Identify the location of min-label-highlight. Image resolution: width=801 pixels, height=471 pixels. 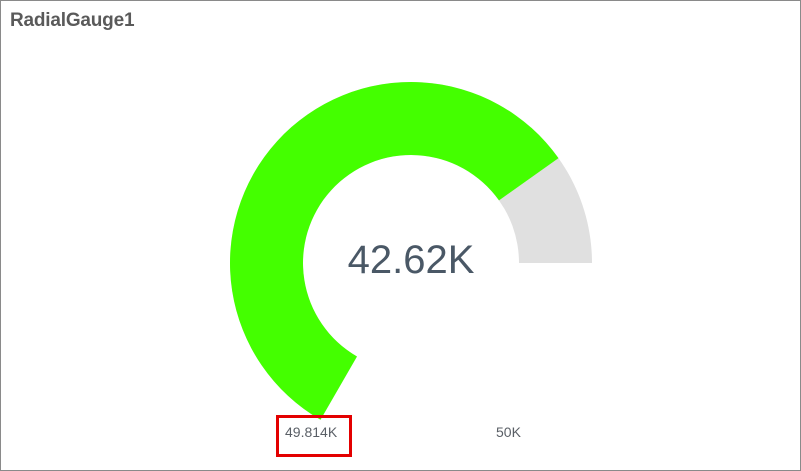
(314, 436).